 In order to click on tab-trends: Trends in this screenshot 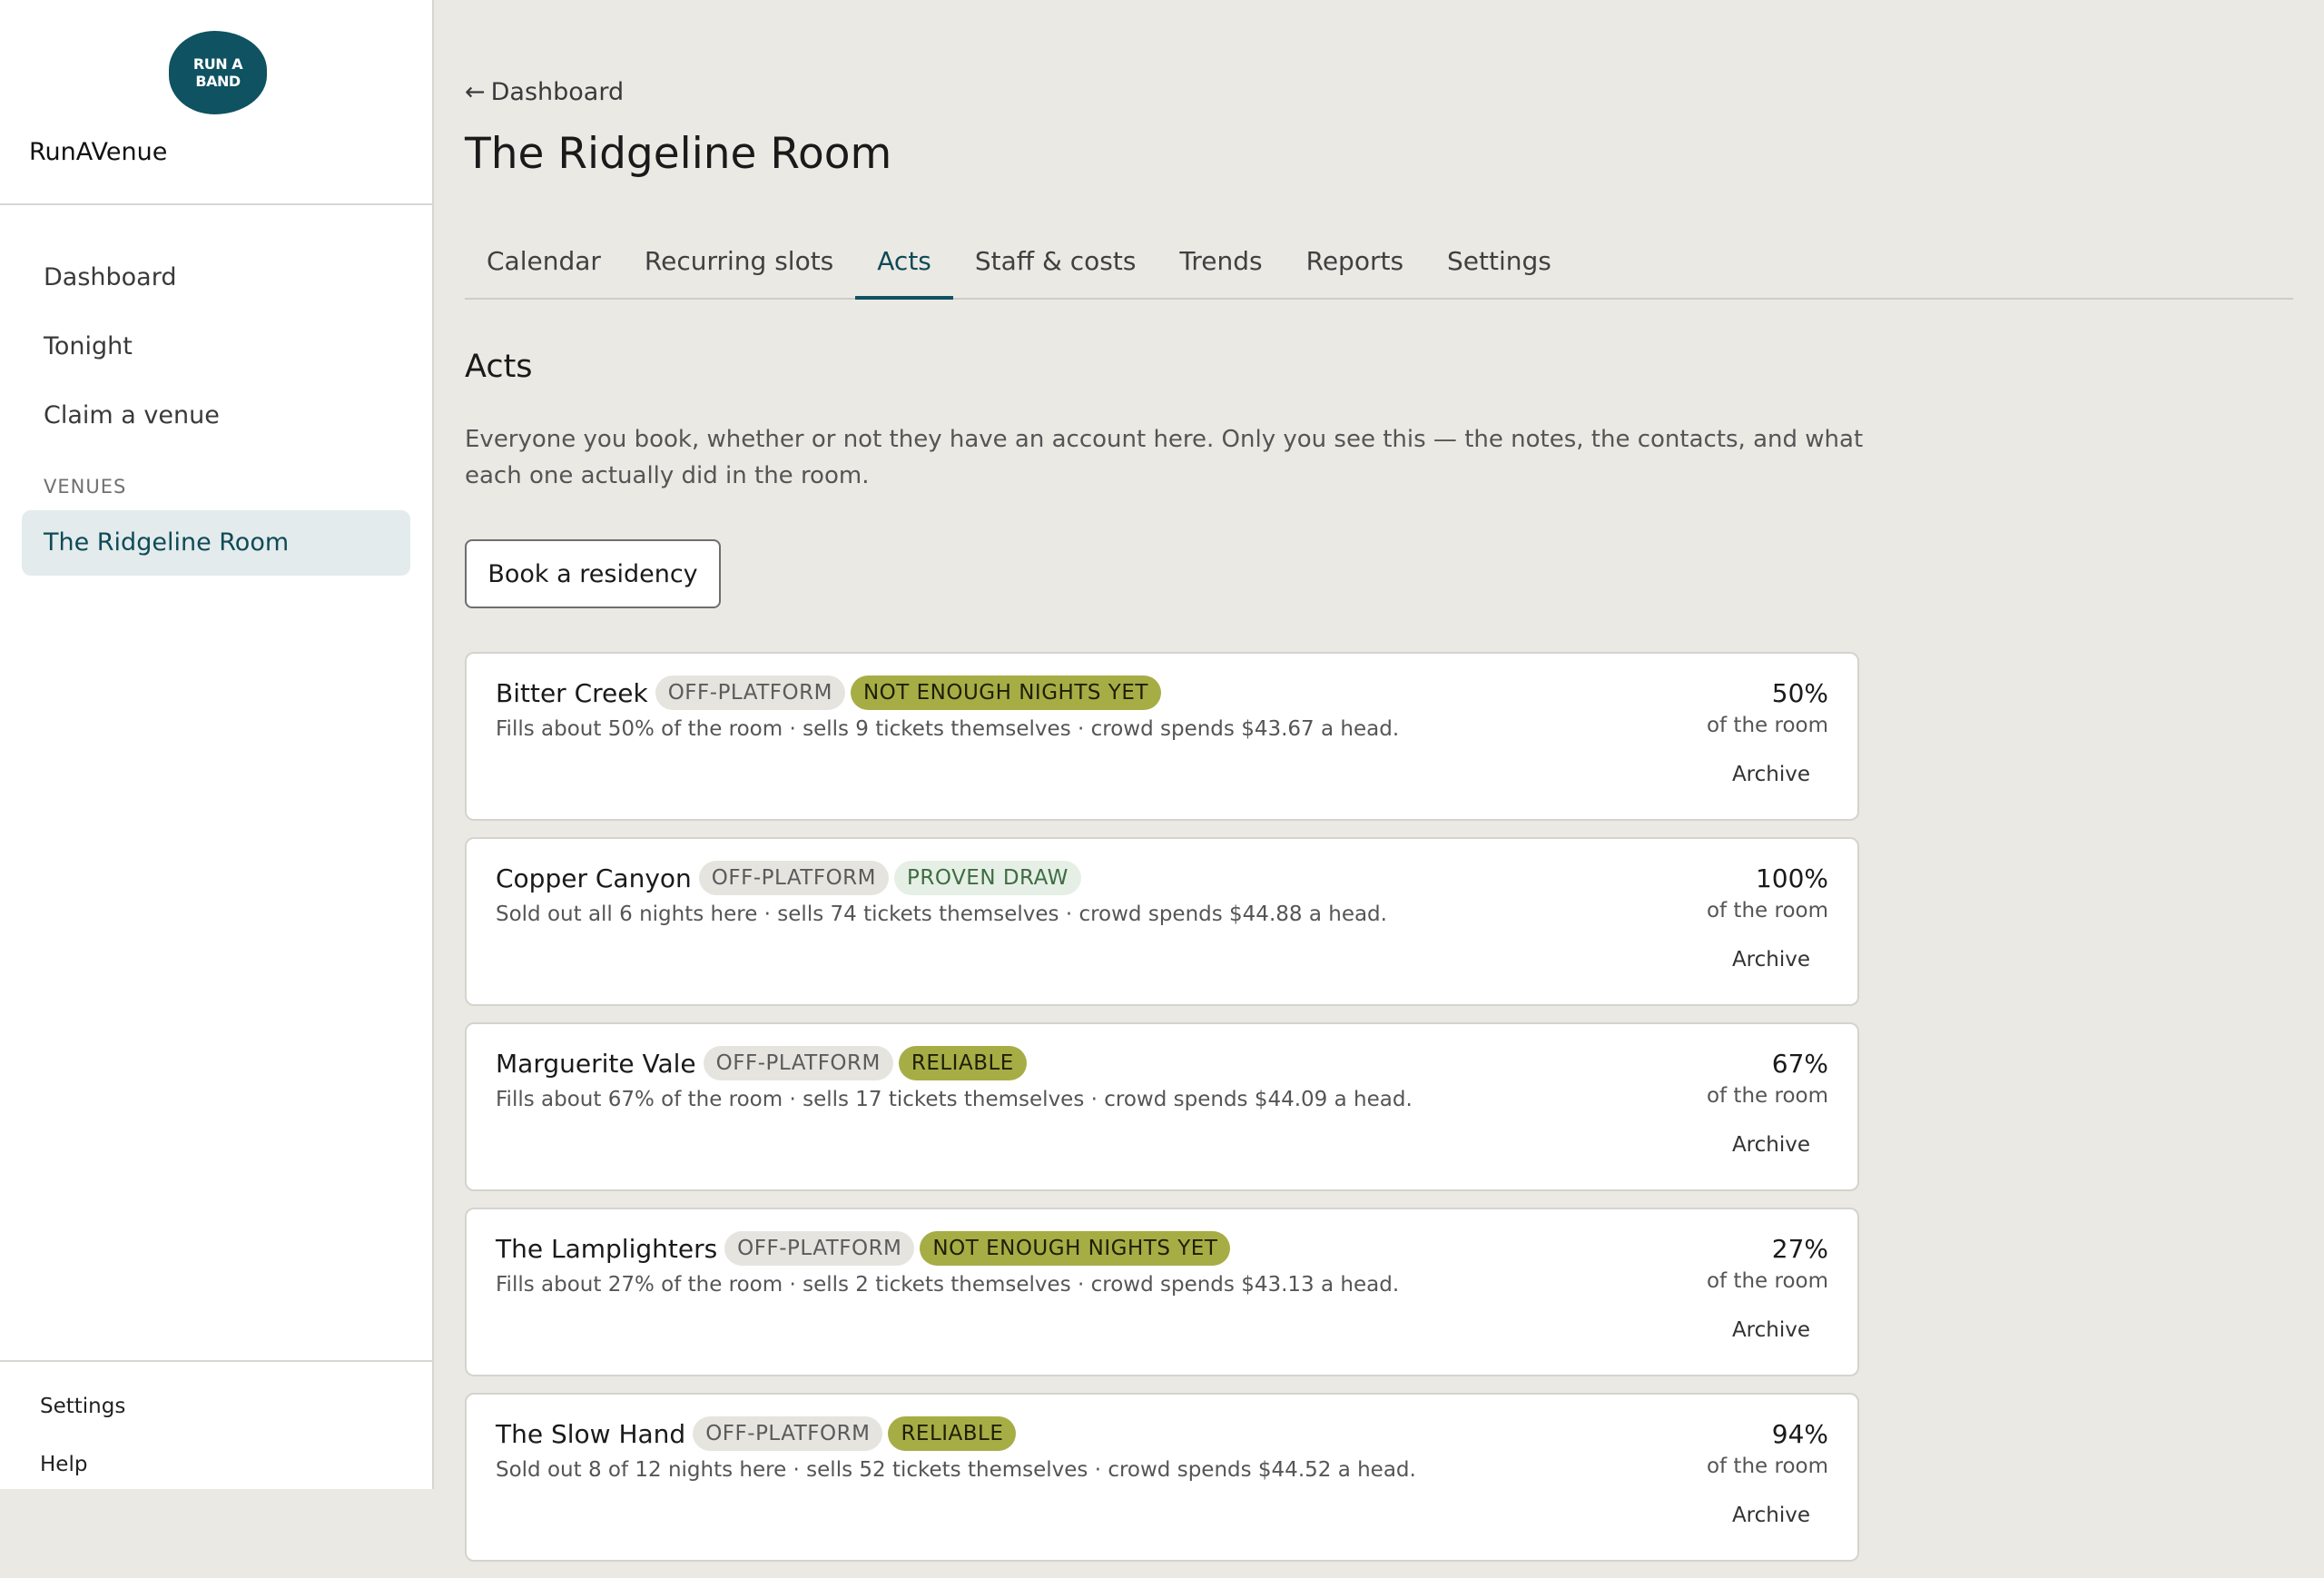, I will do `click(1220, 266)`.